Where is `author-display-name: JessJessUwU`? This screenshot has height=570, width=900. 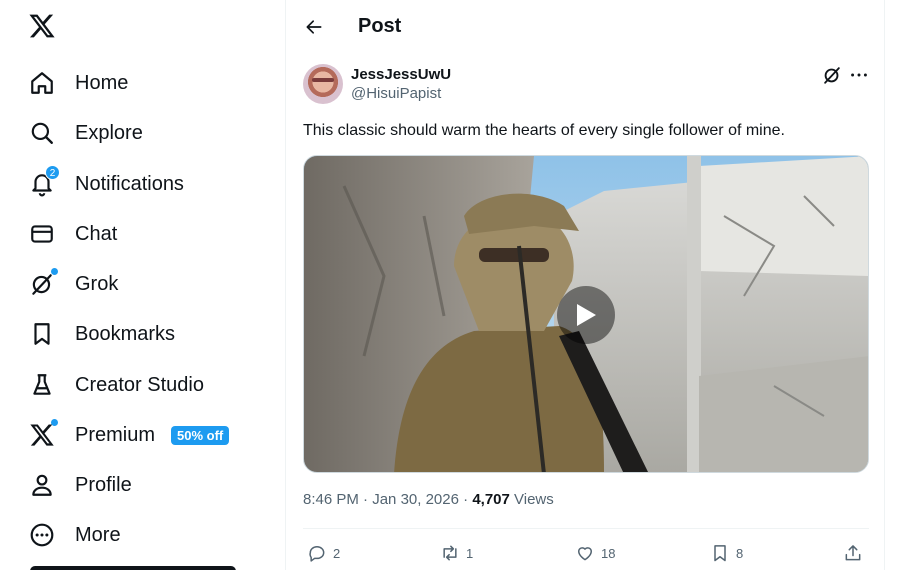 author-display-name: JessJessUwU is located at coordinates (401, 74).